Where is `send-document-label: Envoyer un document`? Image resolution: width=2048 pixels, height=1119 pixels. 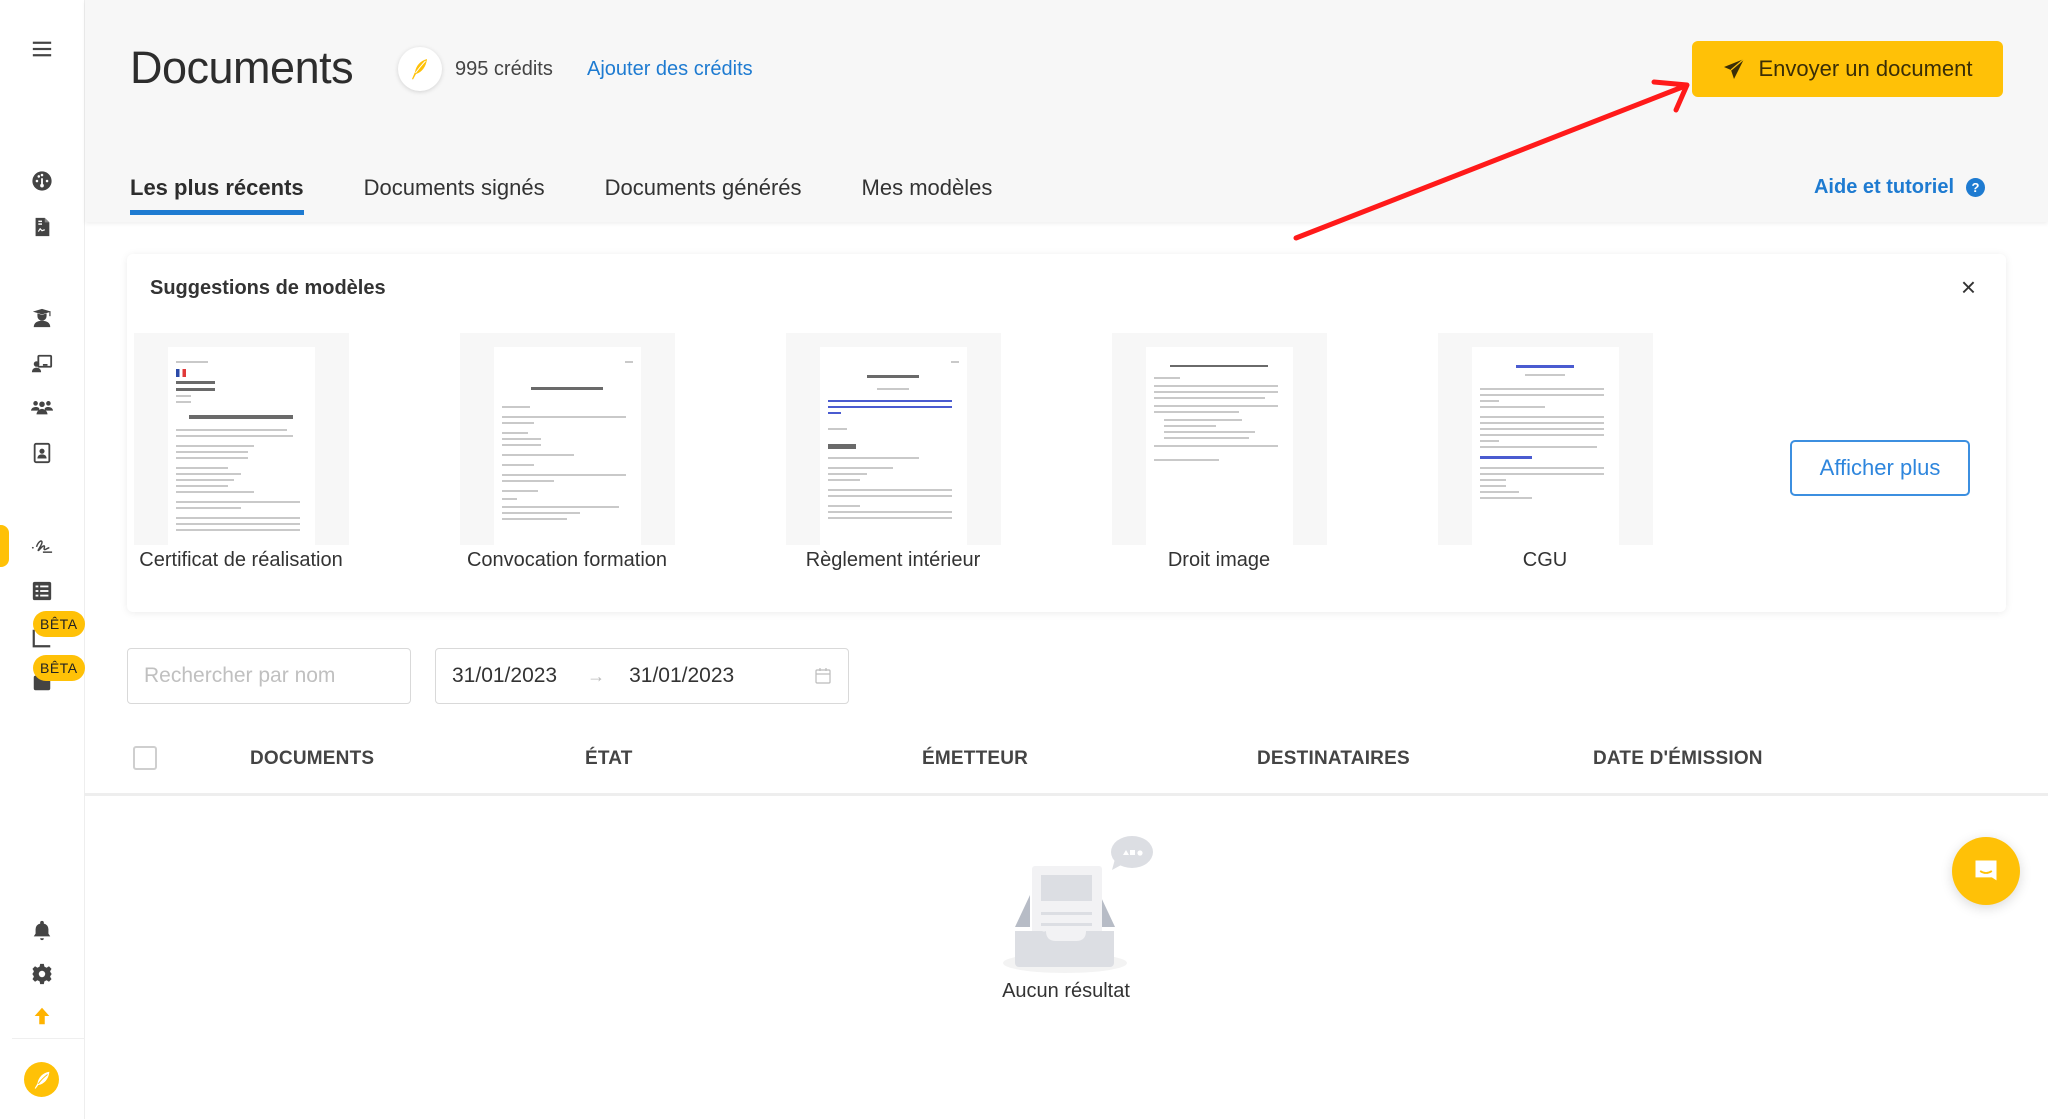
send-document-label: Envoyer un document is located at coordinates (1865, 68).